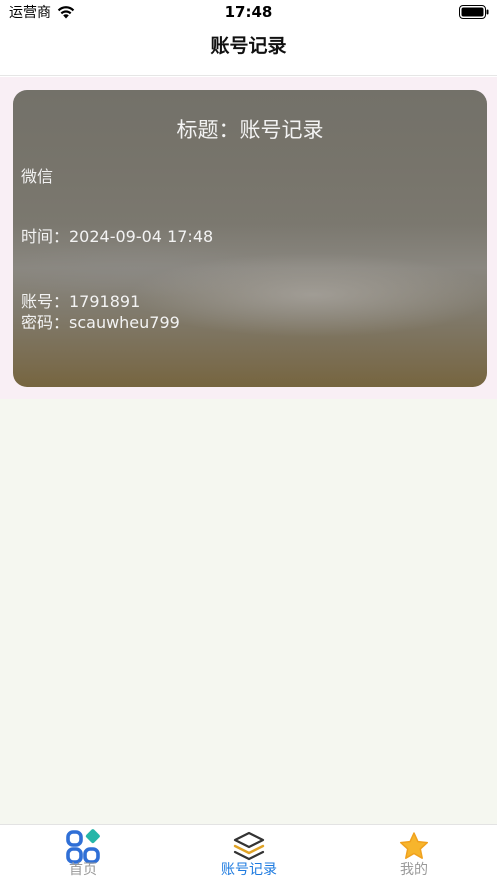 Image resolution: width=497 pixels, height=883 pixels. Describe the element at coordinates (117, 236) in the screenshot. I see `record-time: 时间：2024-09-04 17:48` at that location.